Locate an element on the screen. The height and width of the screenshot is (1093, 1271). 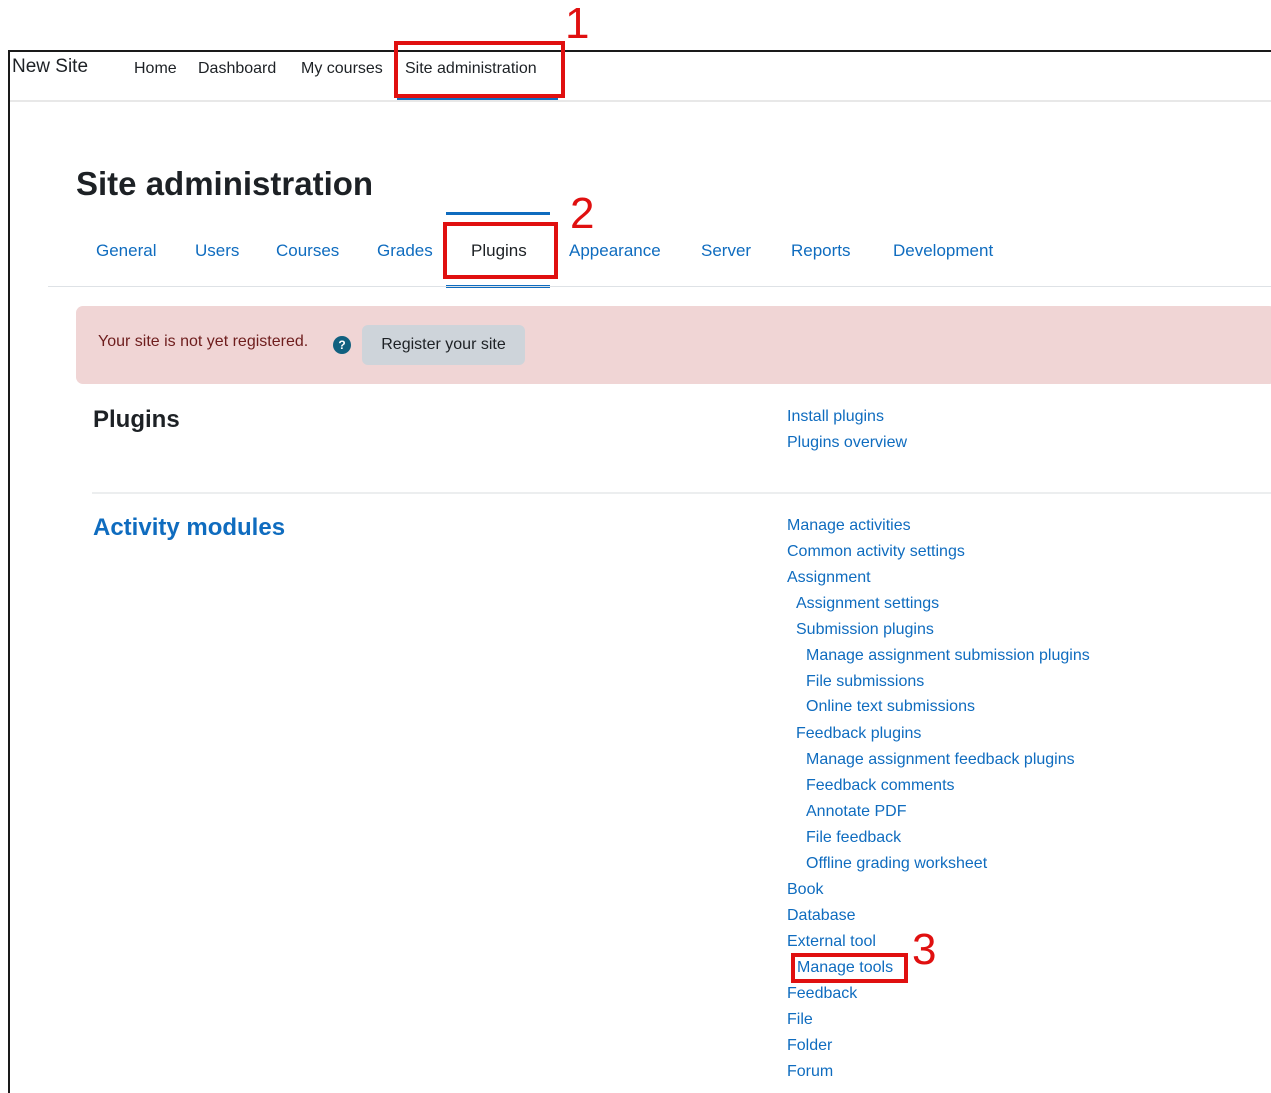
link-offline-grading-worksheet: Offline grading worksheet is located at coordinates (896, 864).